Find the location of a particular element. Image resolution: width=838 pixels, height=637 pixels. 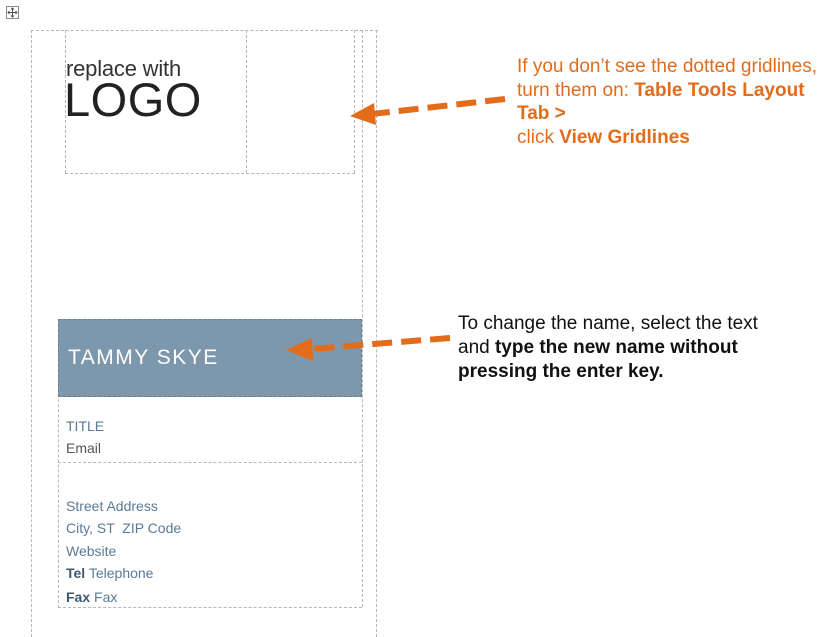

fax-value: Fax is located at coordinates (106, 597).